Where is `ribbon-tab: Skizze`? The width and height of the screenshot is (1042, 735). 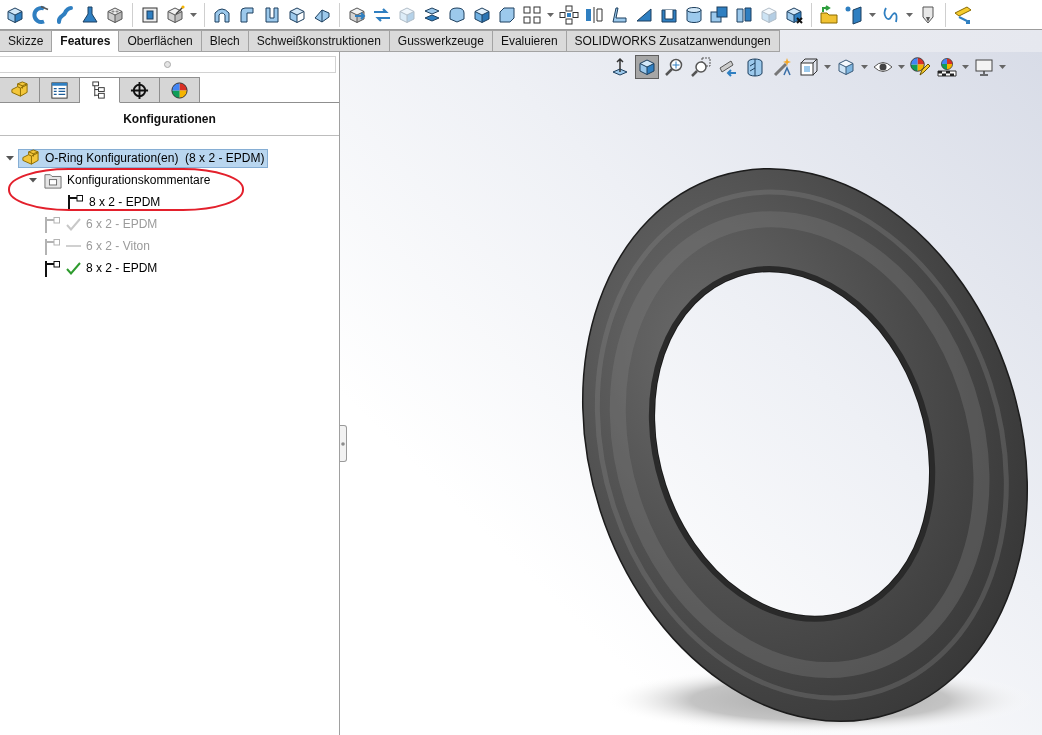
ribbon-tab: Skizze is located at coordinates (26, 41).